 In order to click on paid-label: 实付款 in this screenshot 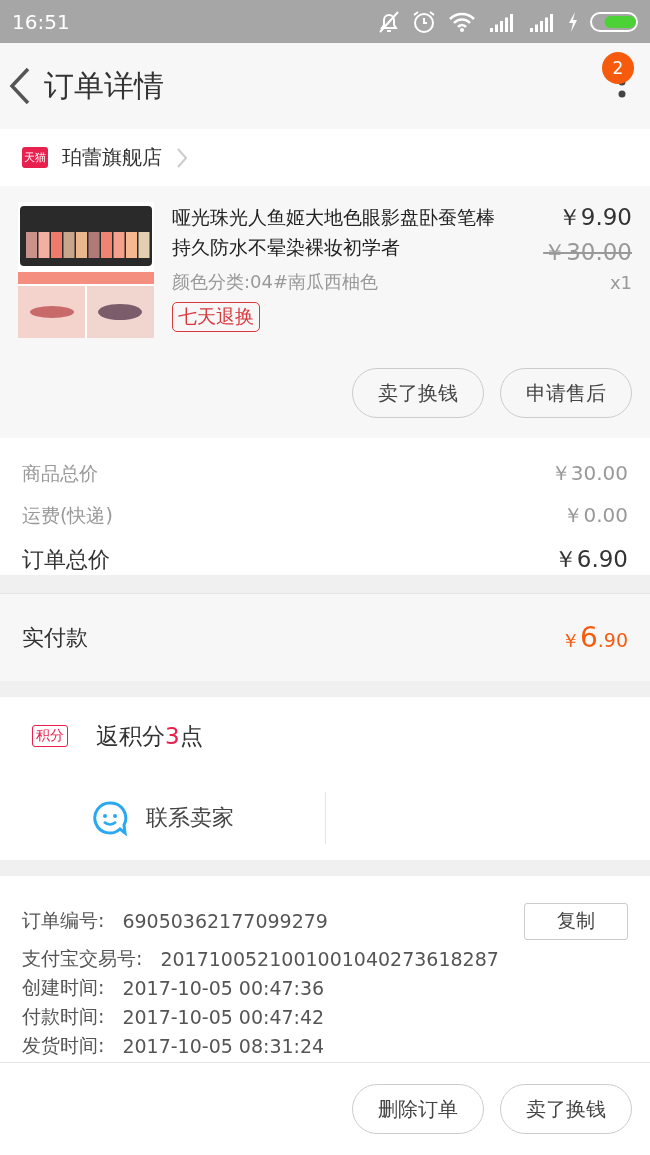, I will do `click(55, 637)`.